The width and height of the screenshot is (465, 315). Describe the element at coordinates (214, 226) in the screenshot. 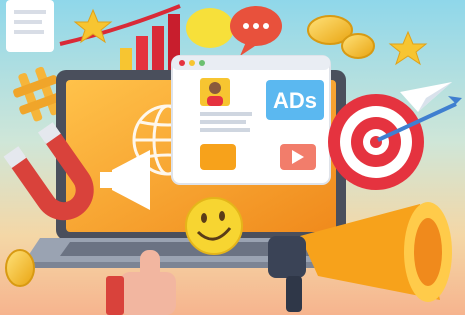

I see `emoji-smile-icon` at that location.